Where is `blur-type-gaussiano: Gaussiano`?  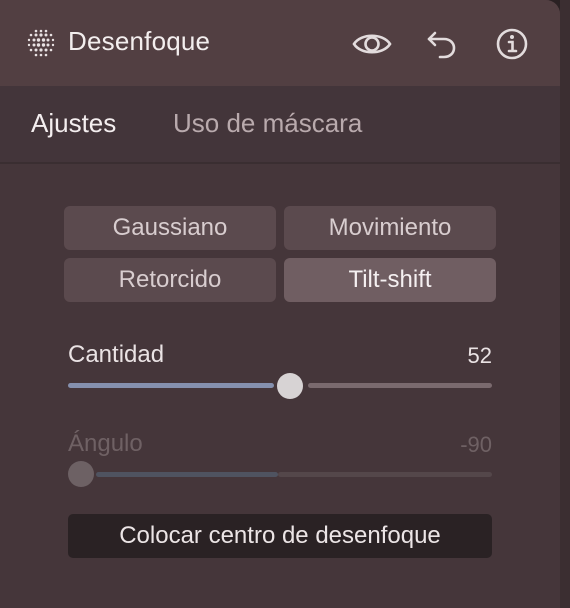
blur-type-gaussiano: Gaussiano is located at coordinates (170, 228).